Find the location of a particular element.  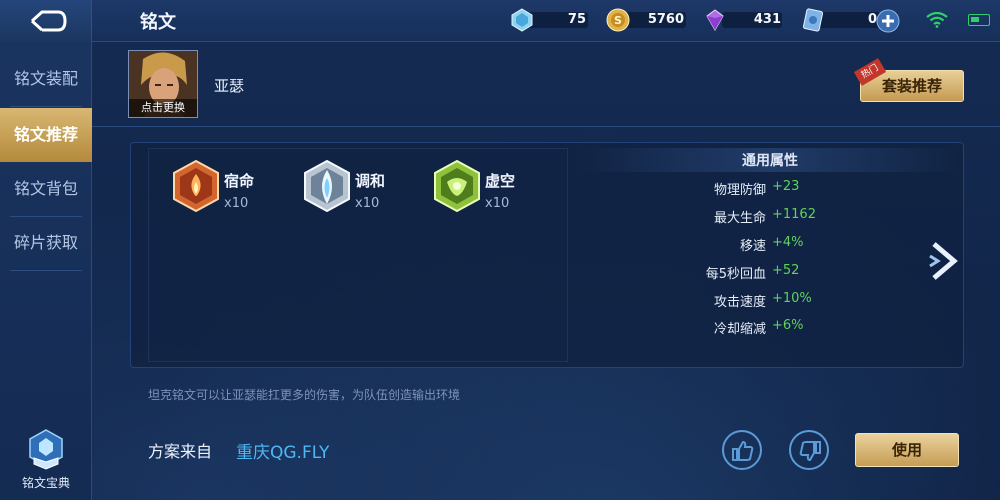

battery-icon is located at coordinates (979, 20).